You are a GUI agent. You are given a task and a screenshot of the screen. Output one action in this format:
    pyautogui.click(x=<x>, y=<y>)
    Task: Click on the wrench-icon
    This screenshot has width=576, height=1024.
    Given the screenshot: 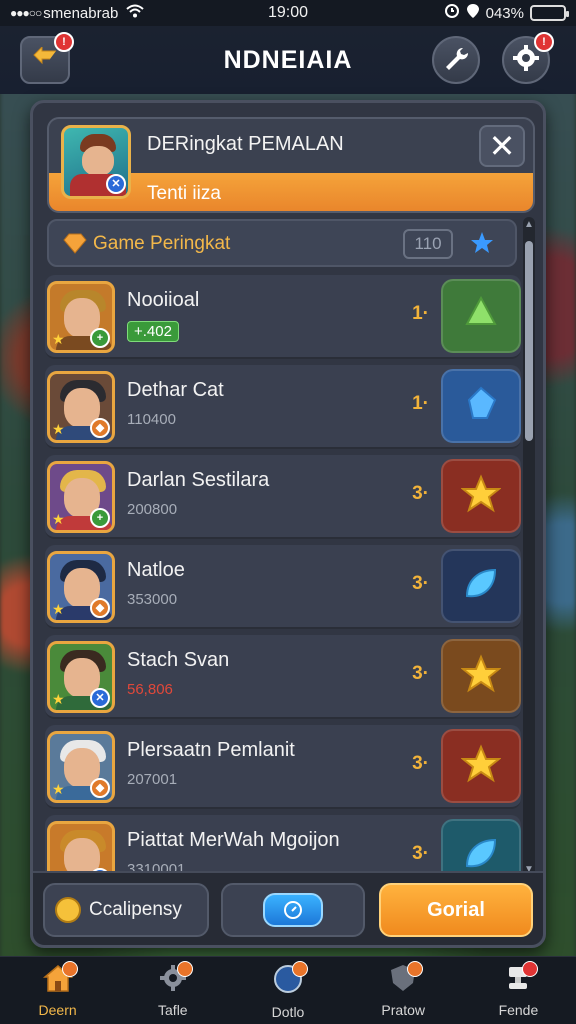 What is the action you would take?
    pyautogui.click(x=456, y=60)
    